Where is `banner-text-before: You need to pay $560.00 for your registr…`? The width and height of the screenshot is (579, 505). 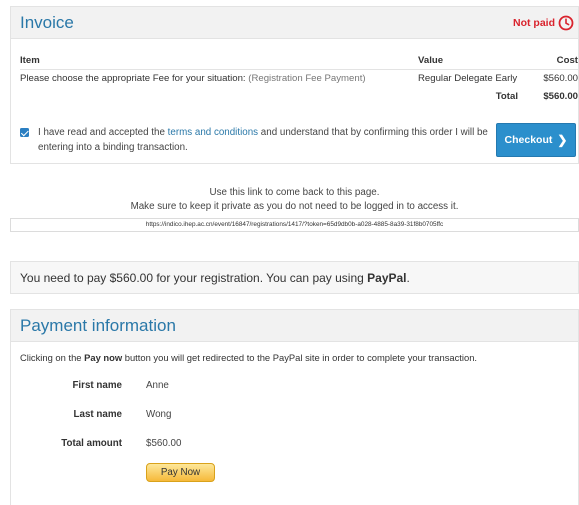
banner-text-before: You need to pay $560.00 for your registr… is located at coordinates (192, 278).